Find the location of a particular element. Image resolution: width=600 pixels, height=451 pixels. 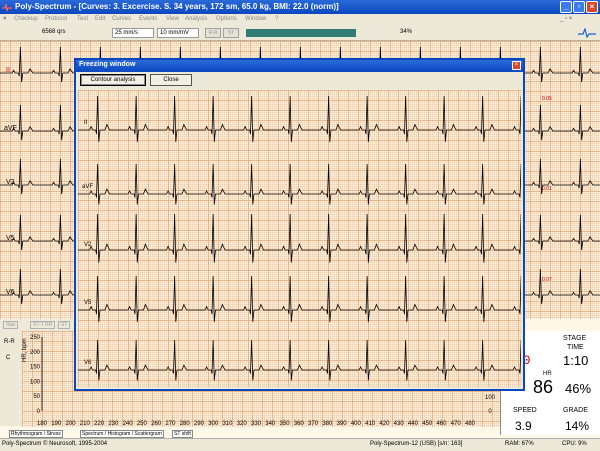

trend-xtick: 390 is located at coordinates (342, 424).